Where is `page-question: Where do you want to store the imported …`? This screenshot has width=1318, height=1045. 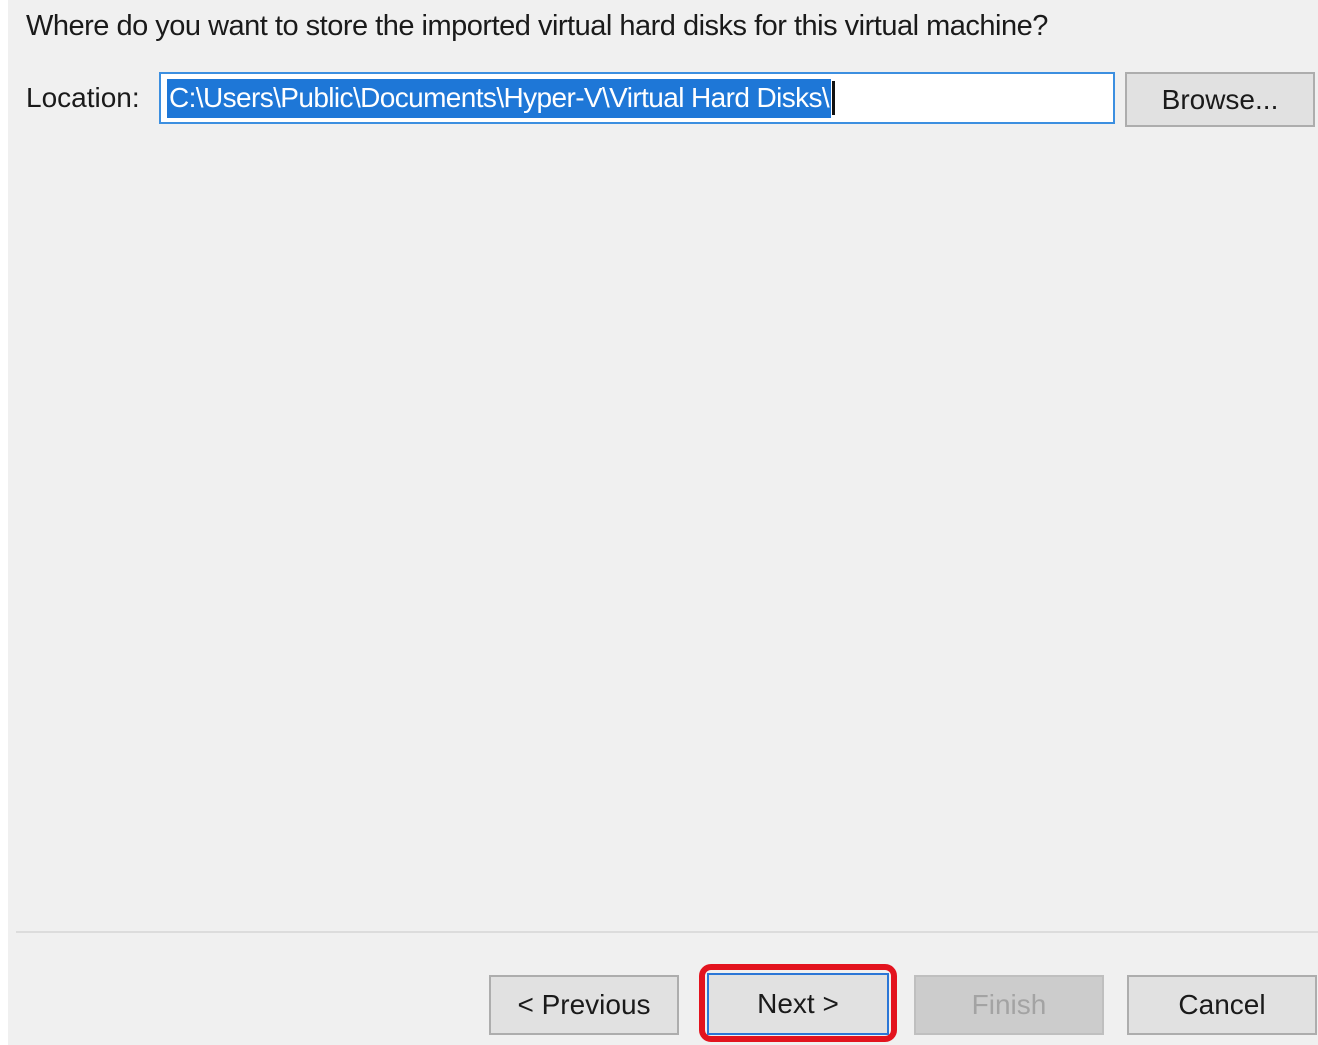 page-question: Where do you want to store the imported … is located at coordinates (537, 26).